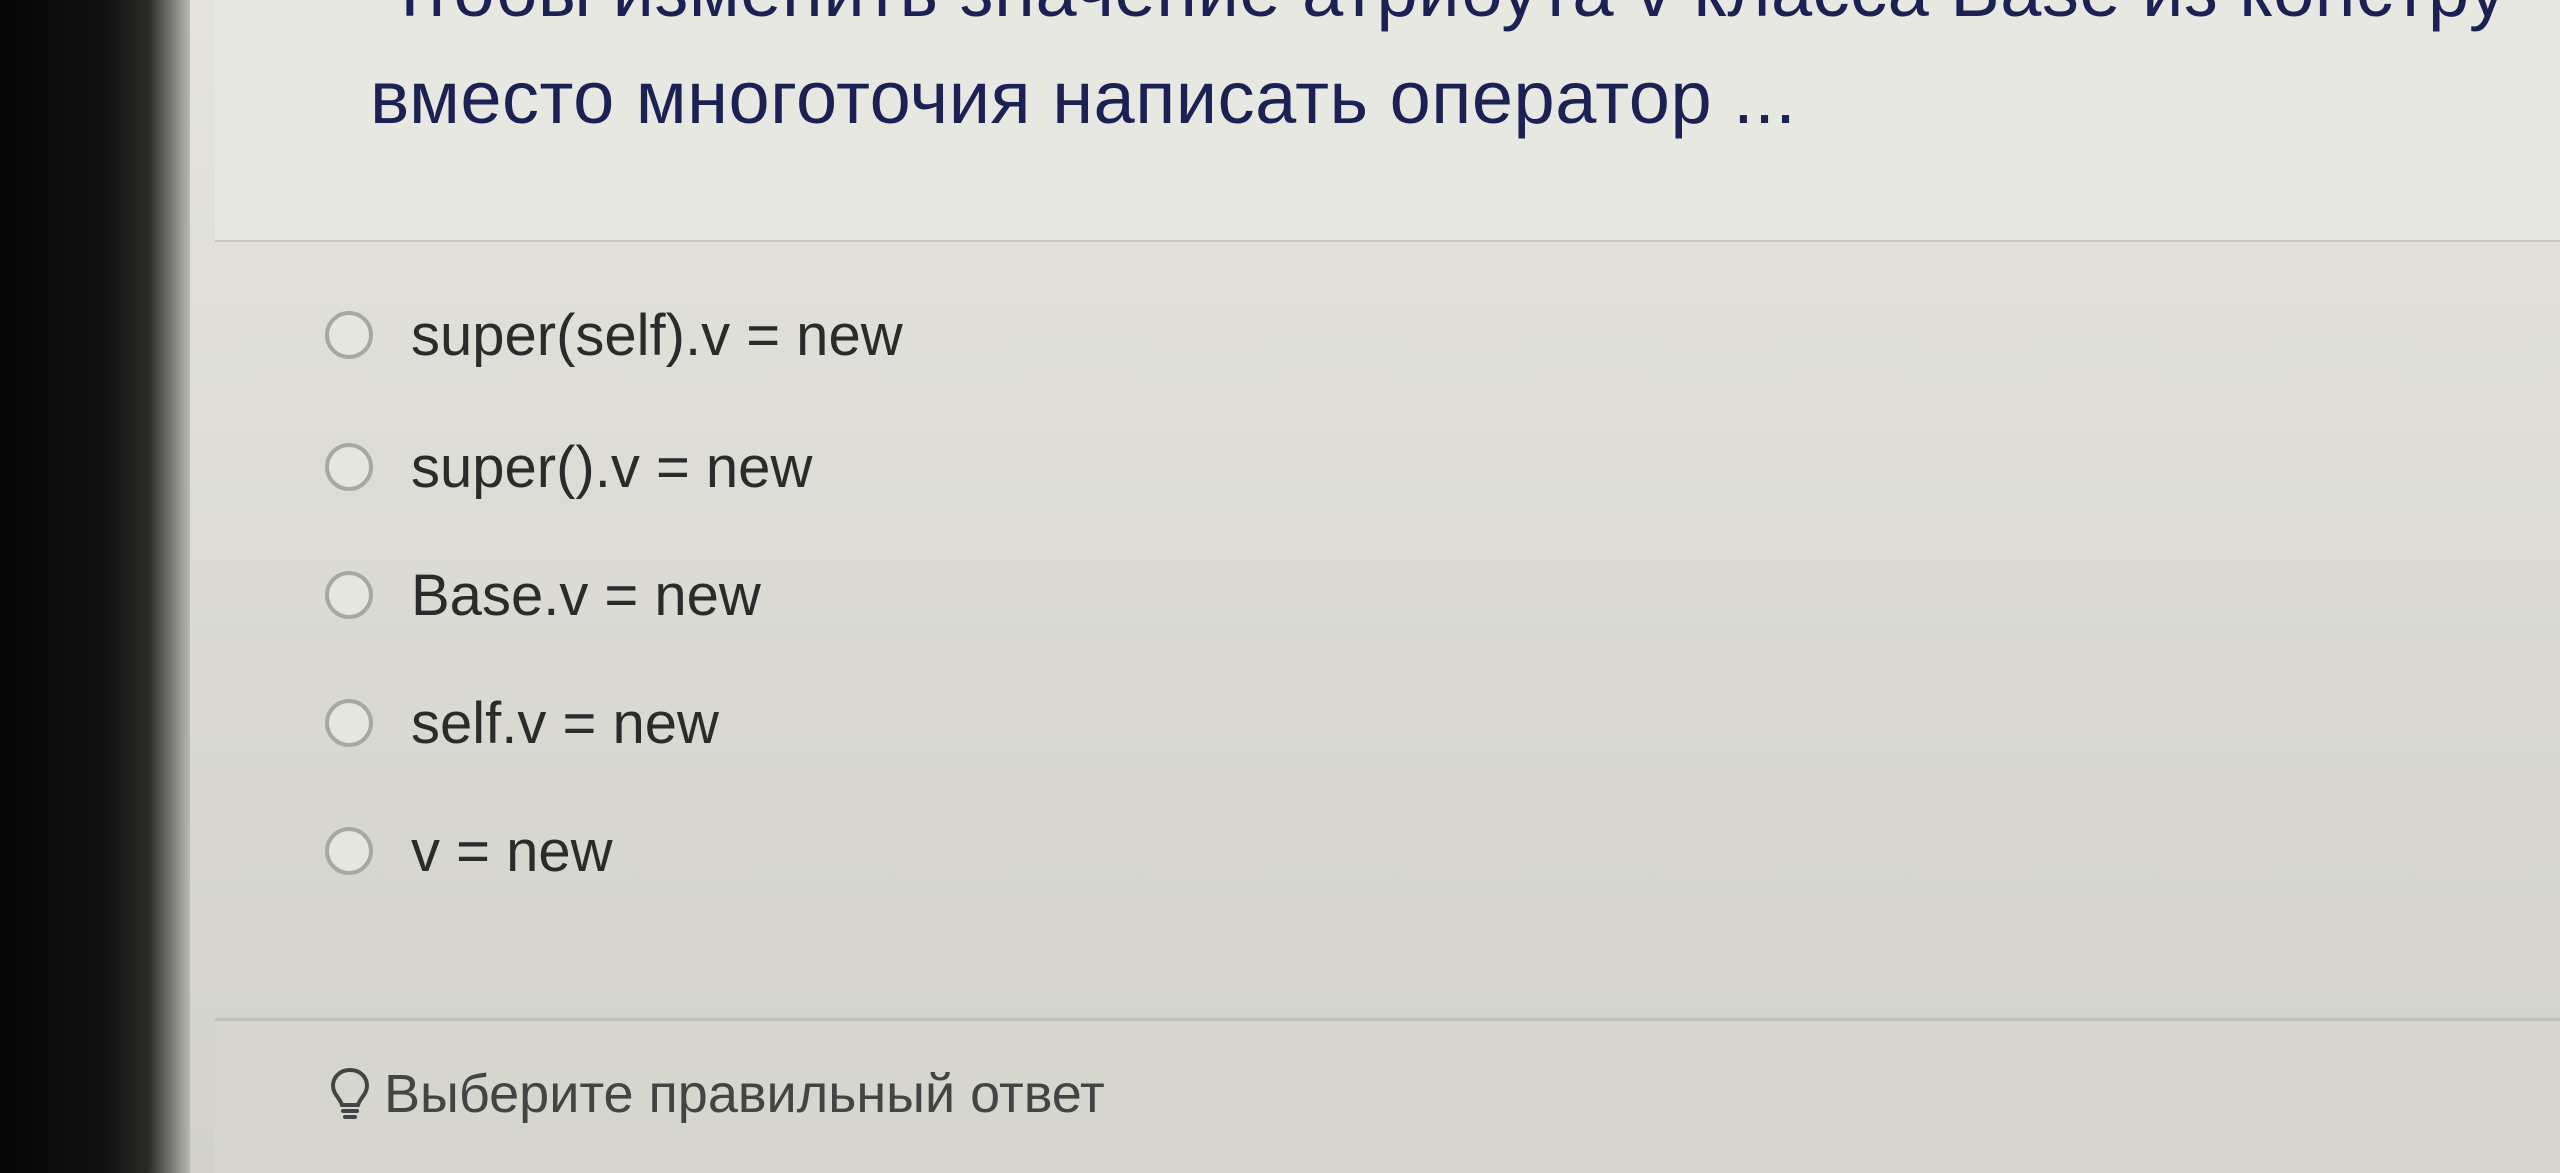 The image size is (2560, 1173). Describe the element at coordinates (657, 335) in the screenshot. I see `answer-option-label: super(self).v = new` at that location.